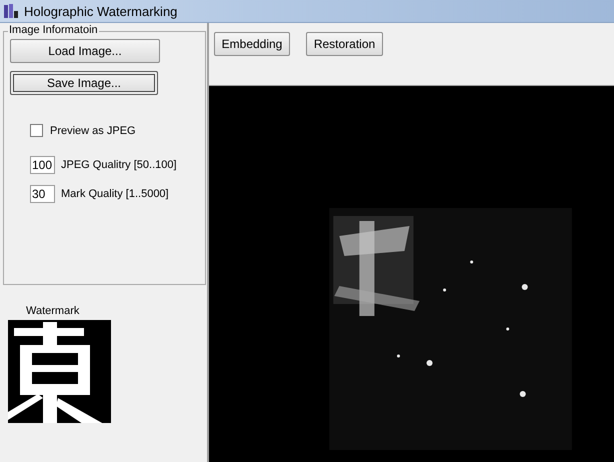 The height and width of the screenshot is (462, 614). Describe the element at coordinates (115, 194) in the screenshot. I see `field-label: Mark Quality [1..5000]` at that location.